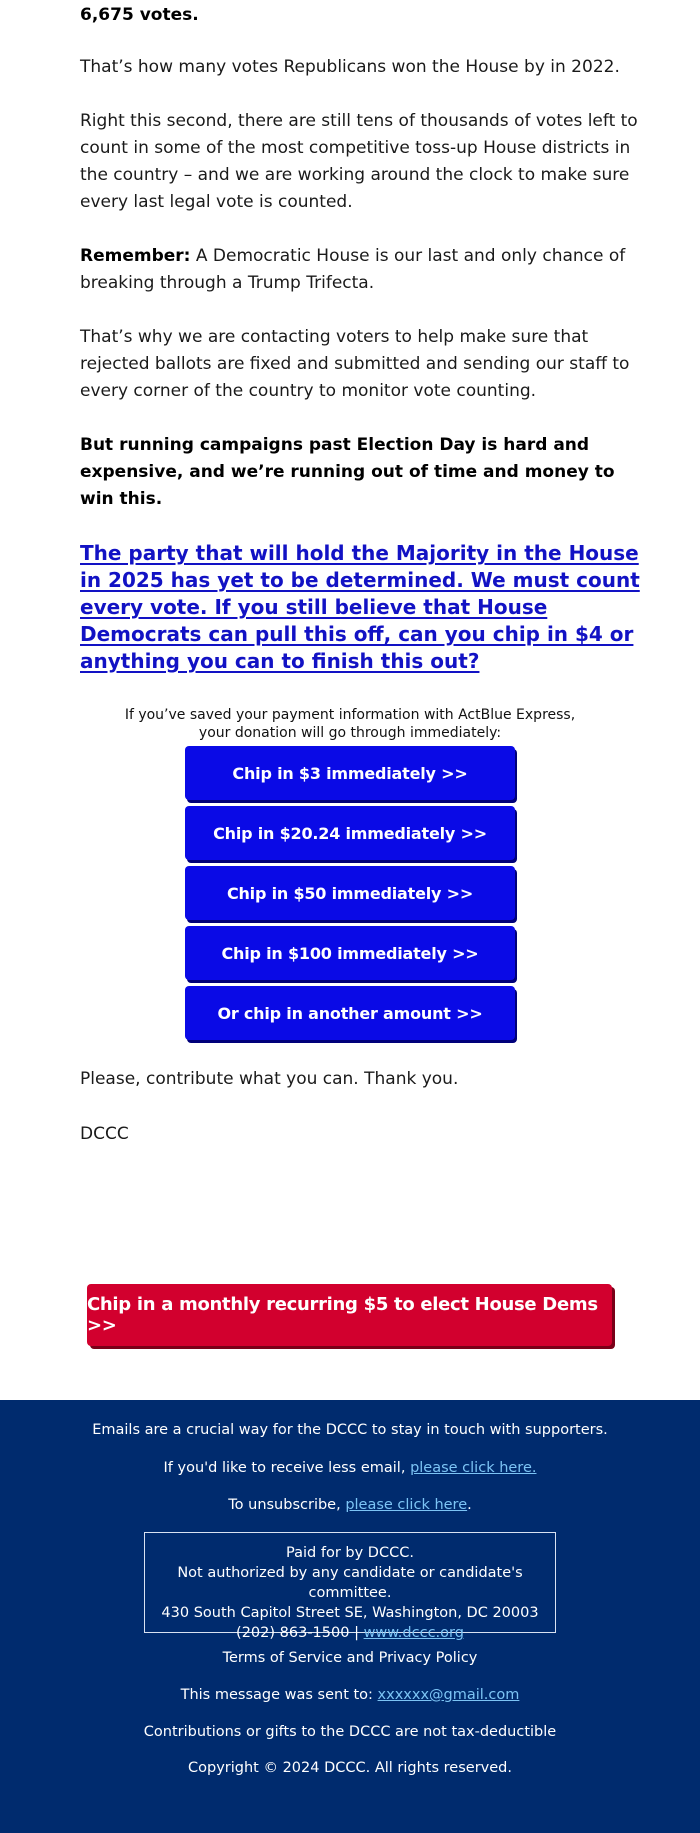 Image resolution: width=700 pixels, height=1833 pixels. Describe the element at coordinates (104, 1134) in the screenshot. I see `signature: DCCC` at that location.